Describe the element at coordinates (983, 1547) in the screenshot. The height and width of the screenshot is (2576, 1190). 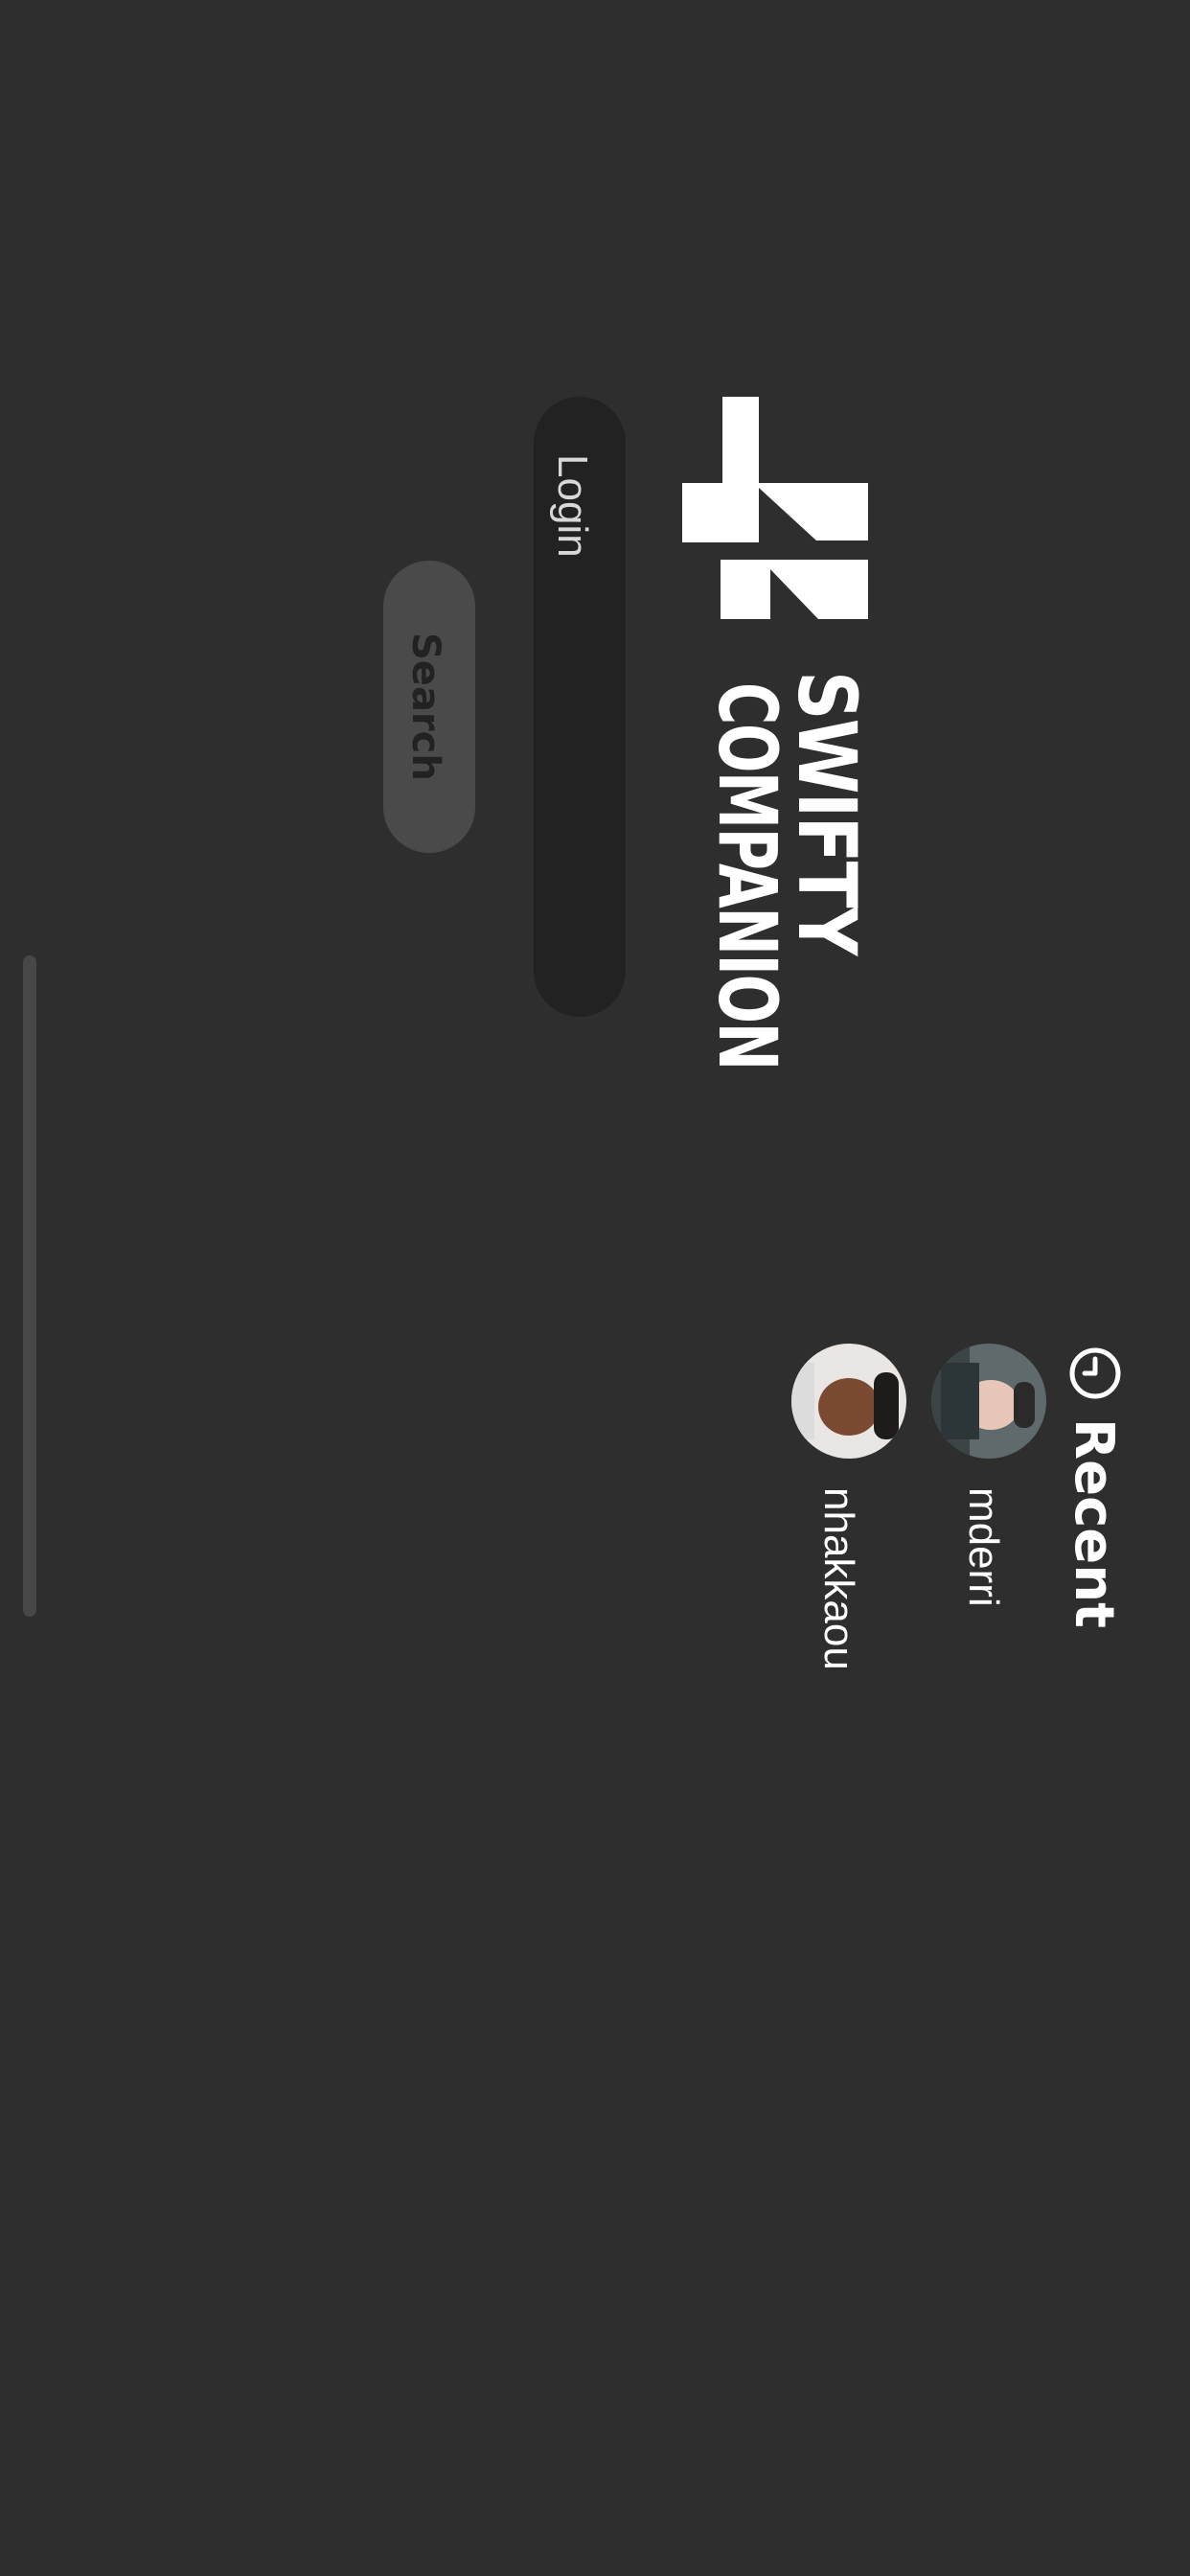
I see `recent-login-mderri: mderri` at that location.